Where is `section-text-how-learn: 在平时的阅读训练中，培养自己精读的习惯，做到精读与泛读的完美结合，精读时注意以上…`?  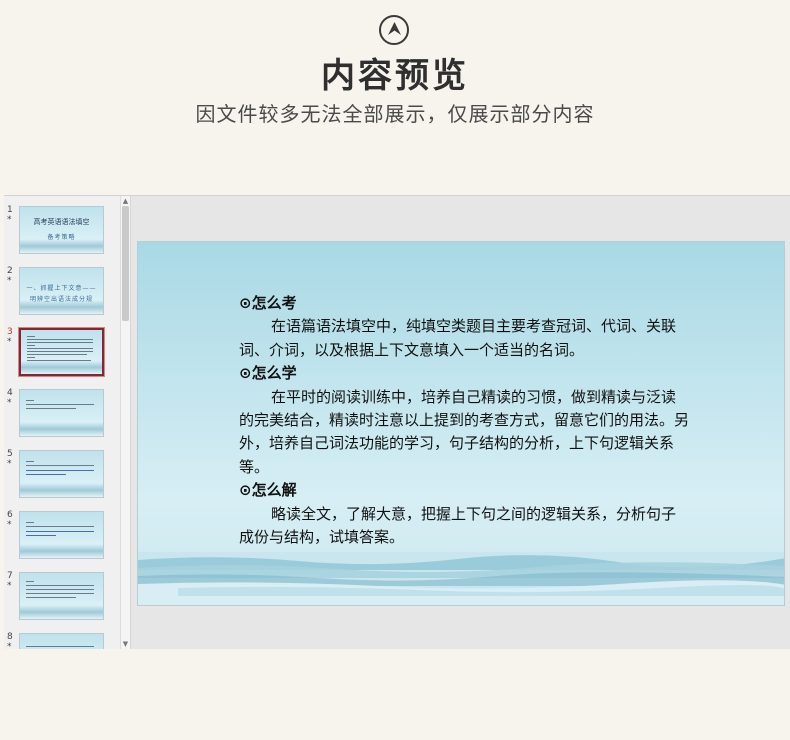 section-text-how-learn: 在平时的阅读训练中，培养自己精读的习惯，做到精读与泛读的完美结合，精读时注意以上… is located at coordinates (464, 431).